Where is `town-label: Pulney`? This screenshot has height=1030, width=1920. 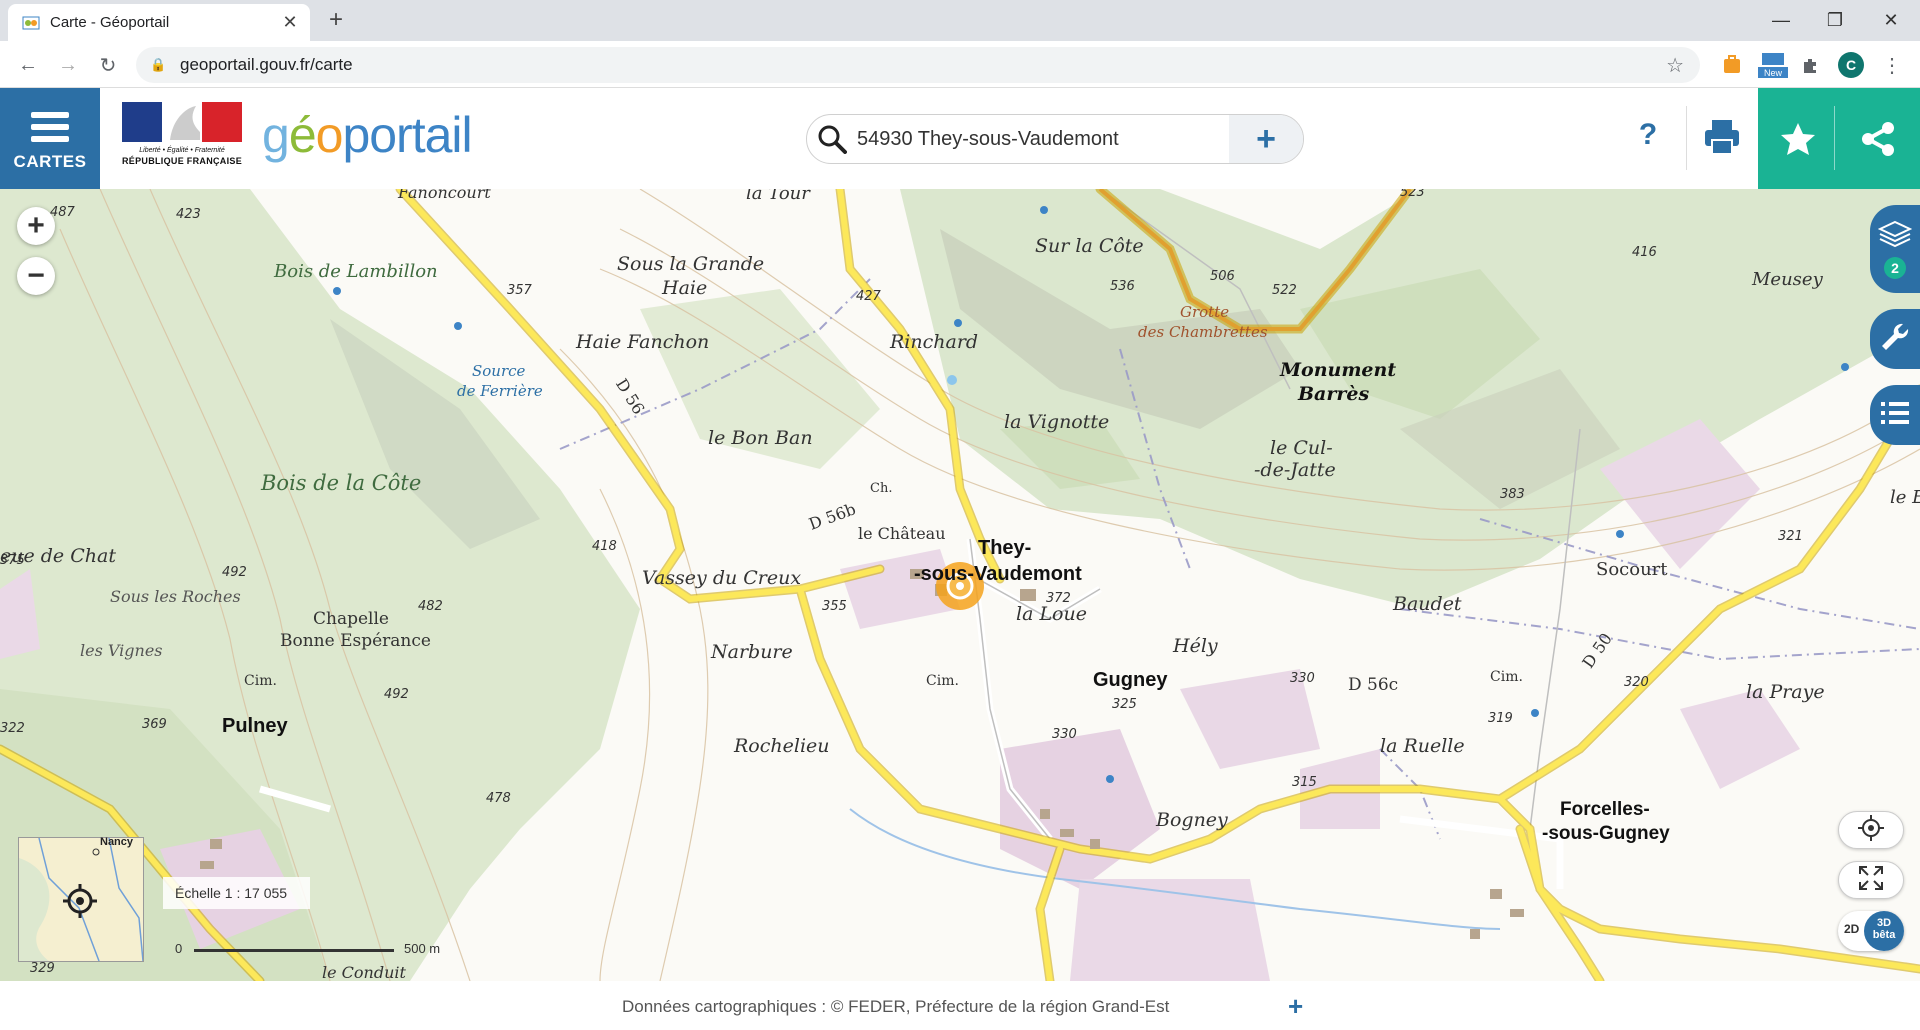
town-label: Pulney is located at coordinates (255, 726).